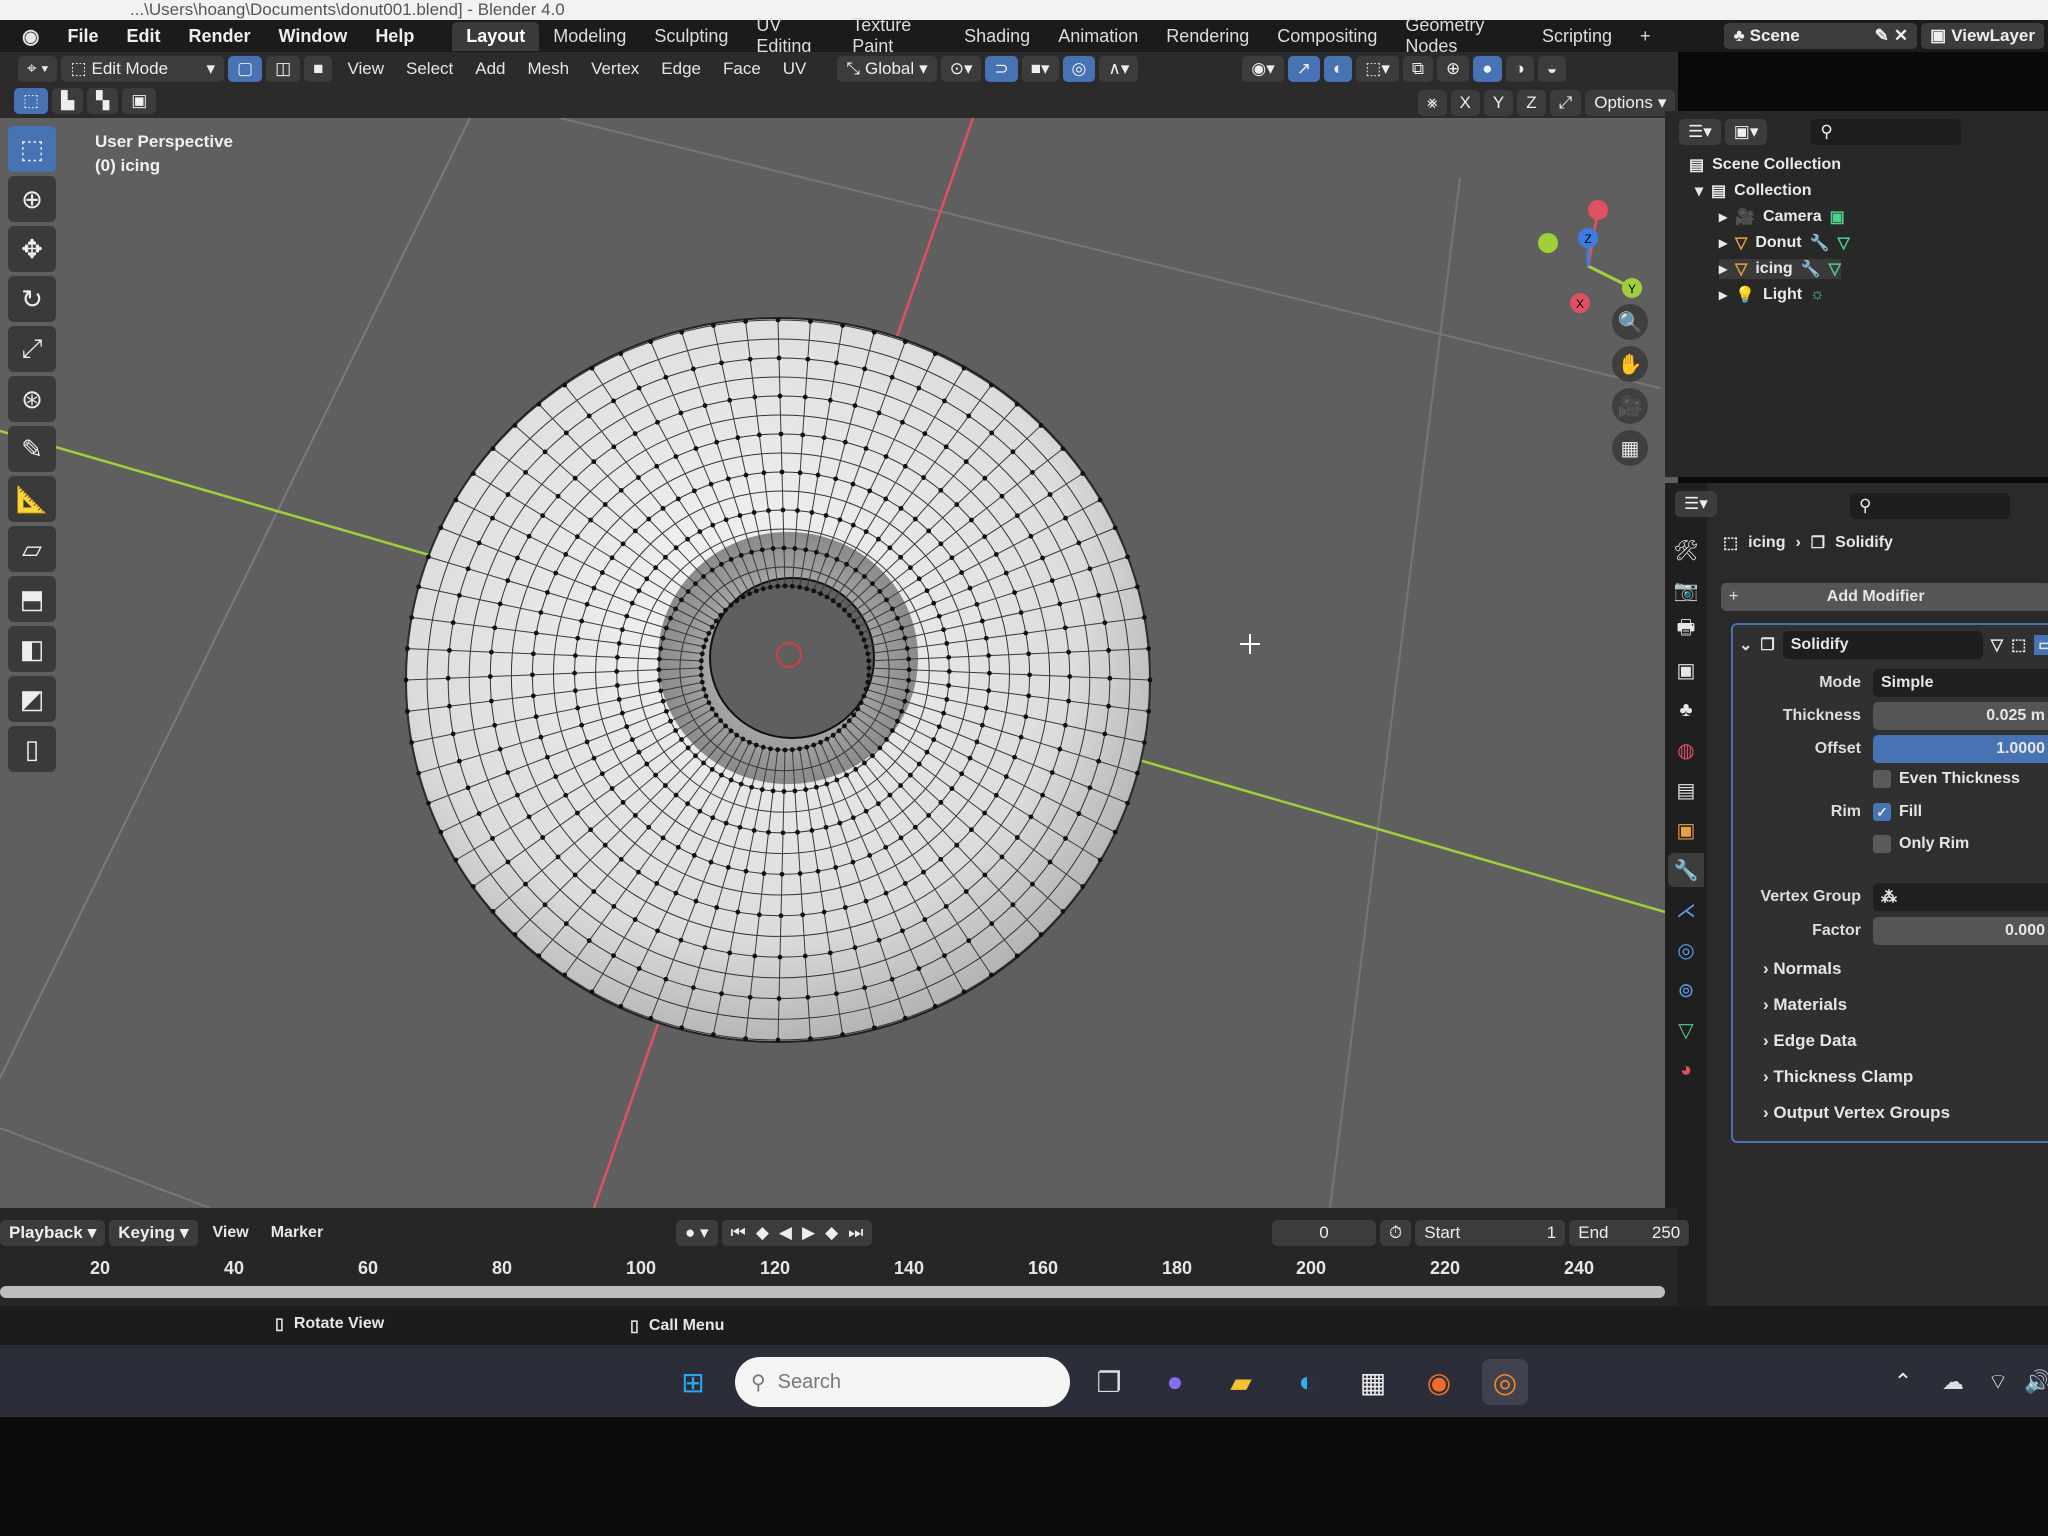 The image size is (2048, 1536). I want to click on preview-range-toggle: ⏱, so click(1396, 1233).